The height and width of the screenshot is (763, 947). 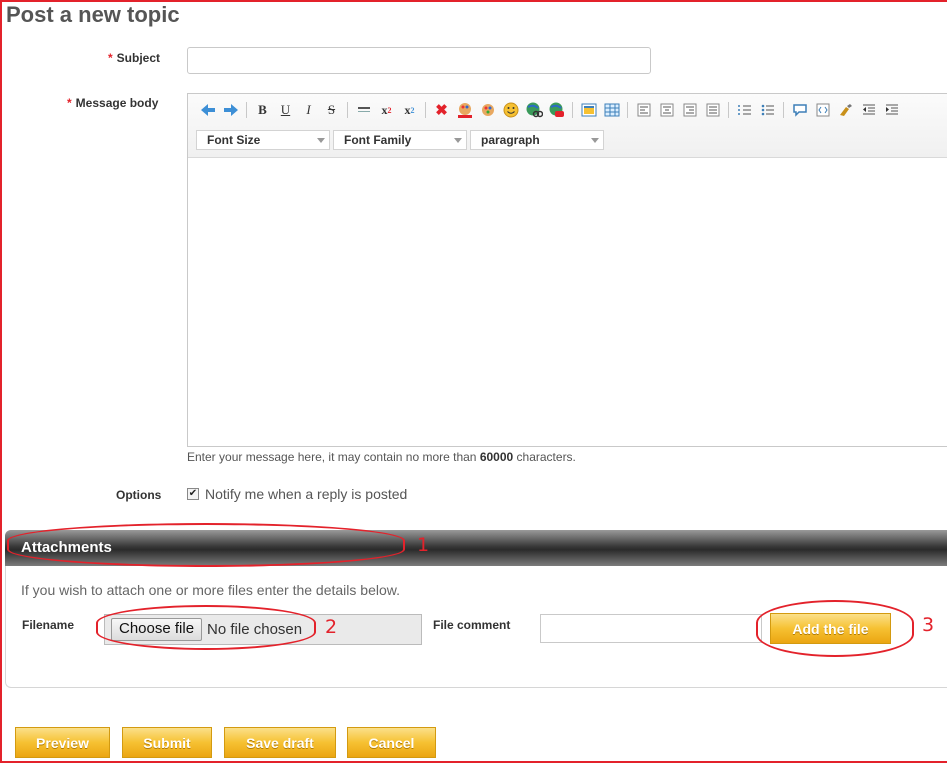 What do you see at coordinates (651, 628) in the screenshot?
I see `file-comment-input` at bounding box center [651, 628].